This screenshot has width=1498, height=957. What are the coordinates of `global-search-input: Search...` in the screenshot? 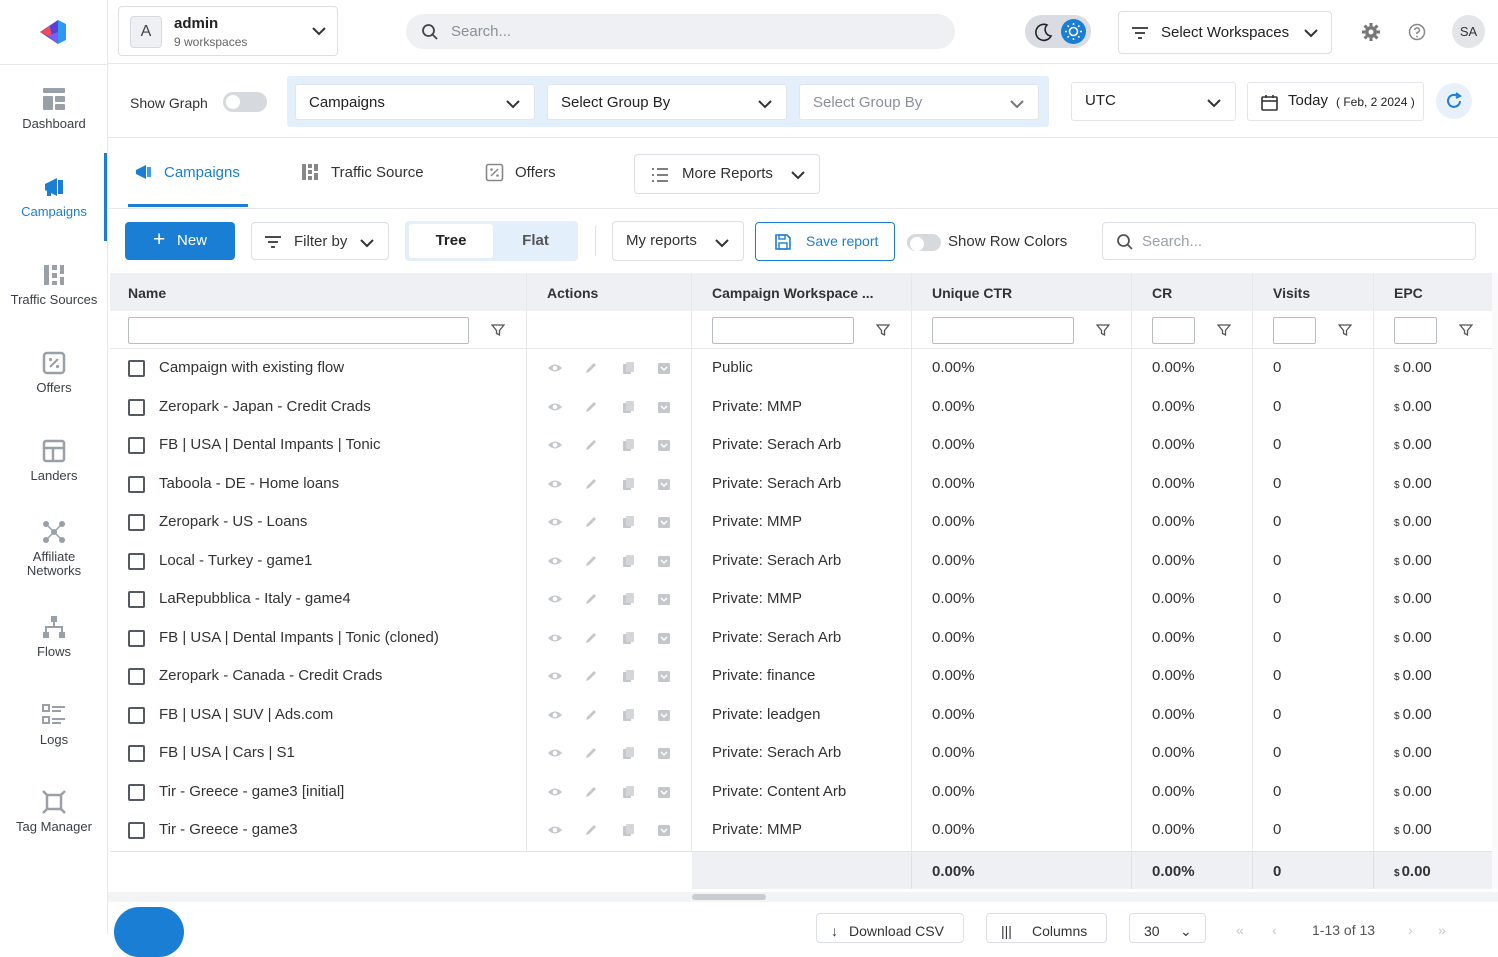 It's located at (680, 31).